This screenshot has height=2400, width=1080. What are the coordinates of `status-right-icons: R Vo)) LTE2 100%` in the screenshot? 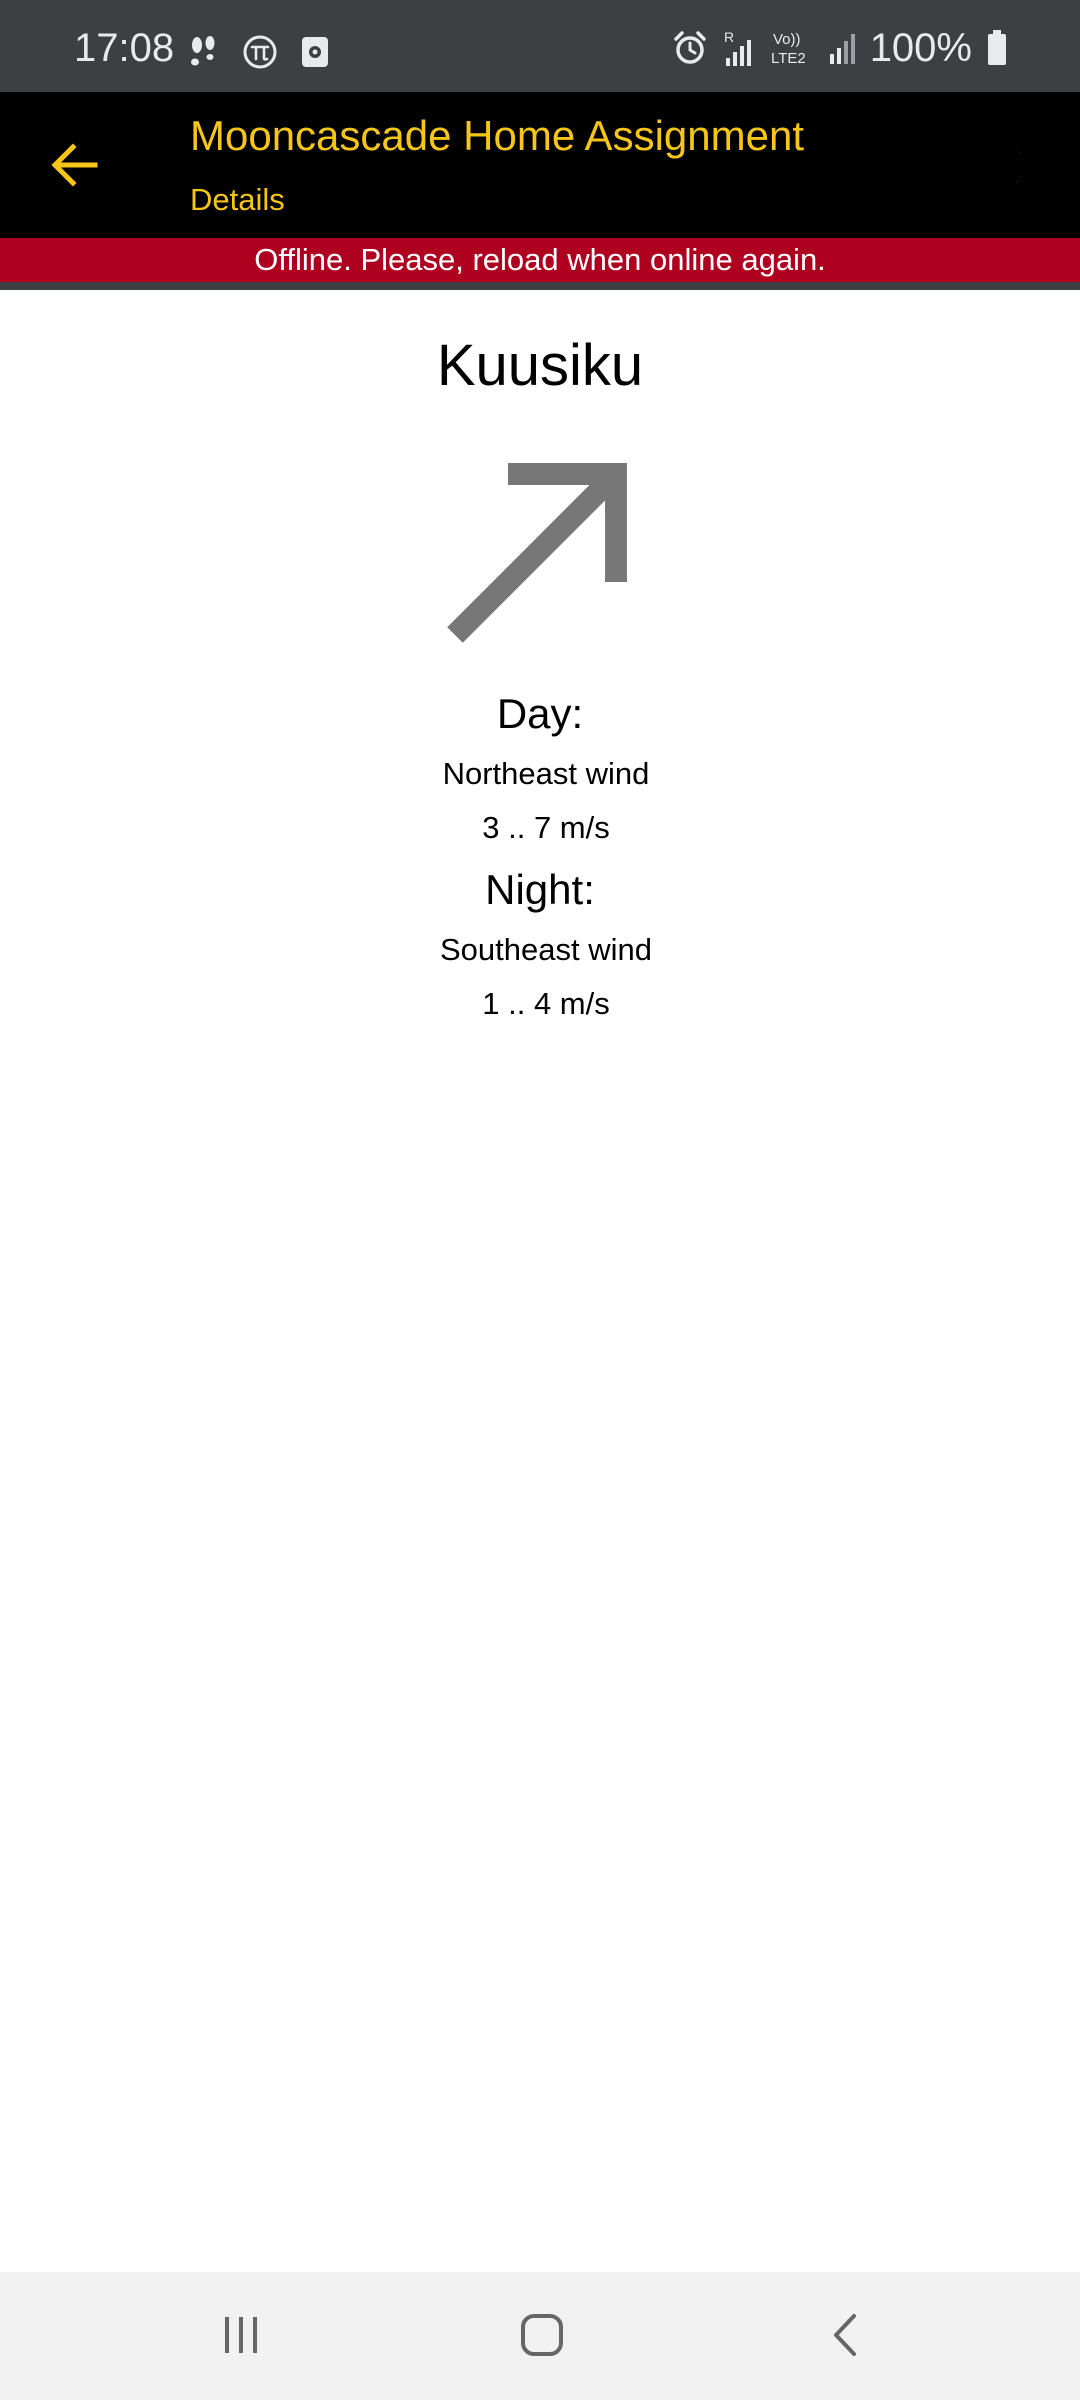 It's located at (840, 48).